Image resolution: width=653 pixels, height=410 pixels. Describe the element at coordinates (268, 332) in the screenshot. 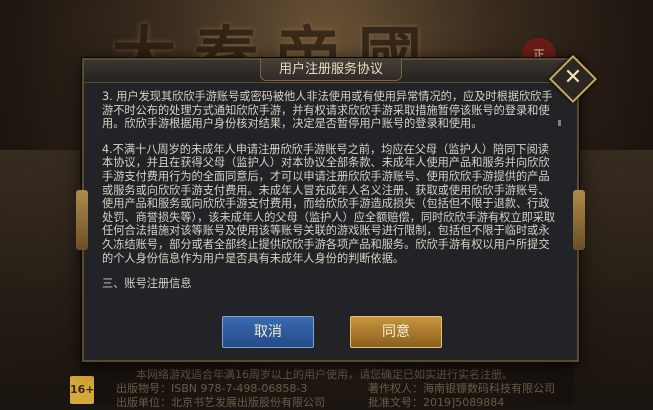

I see `cancel-button: 取消` at that location.